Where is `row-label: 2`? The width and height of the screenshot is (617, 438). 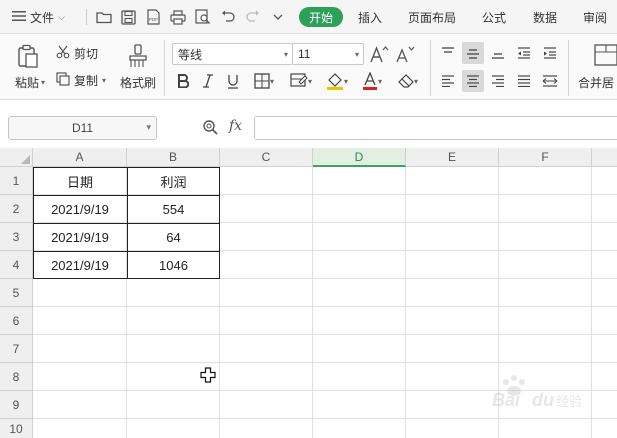 row-label: 2 is located at coordinates (16, 208).